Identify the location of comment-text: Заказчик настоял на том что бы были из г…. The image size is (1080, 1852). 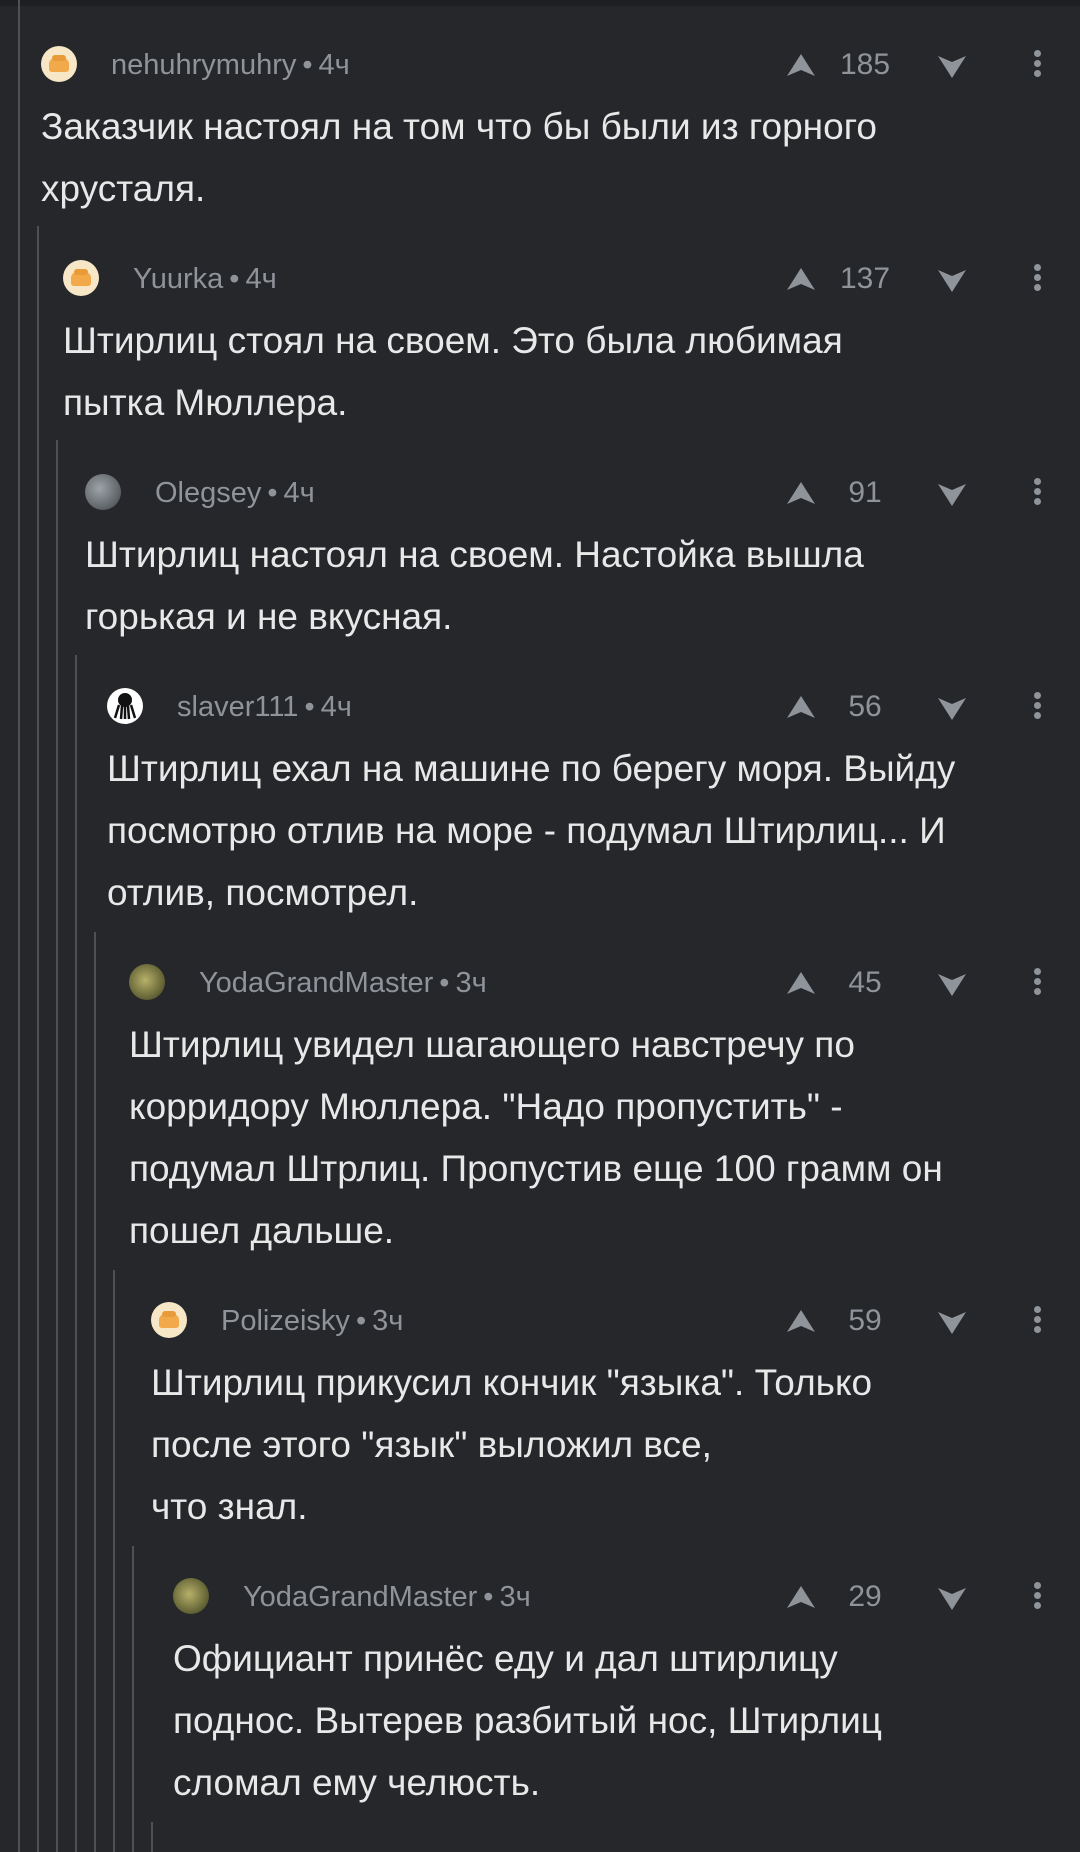
(459, 157).